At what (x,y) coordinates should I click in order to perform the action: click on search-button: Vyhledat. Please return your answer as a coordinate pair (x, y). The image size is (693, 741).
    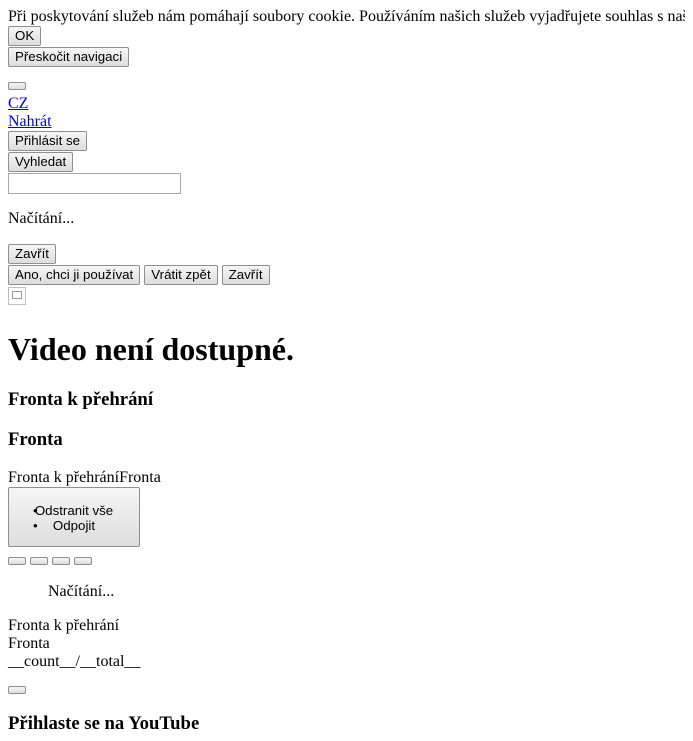
    Looking at the image, I should click on (41, 162).